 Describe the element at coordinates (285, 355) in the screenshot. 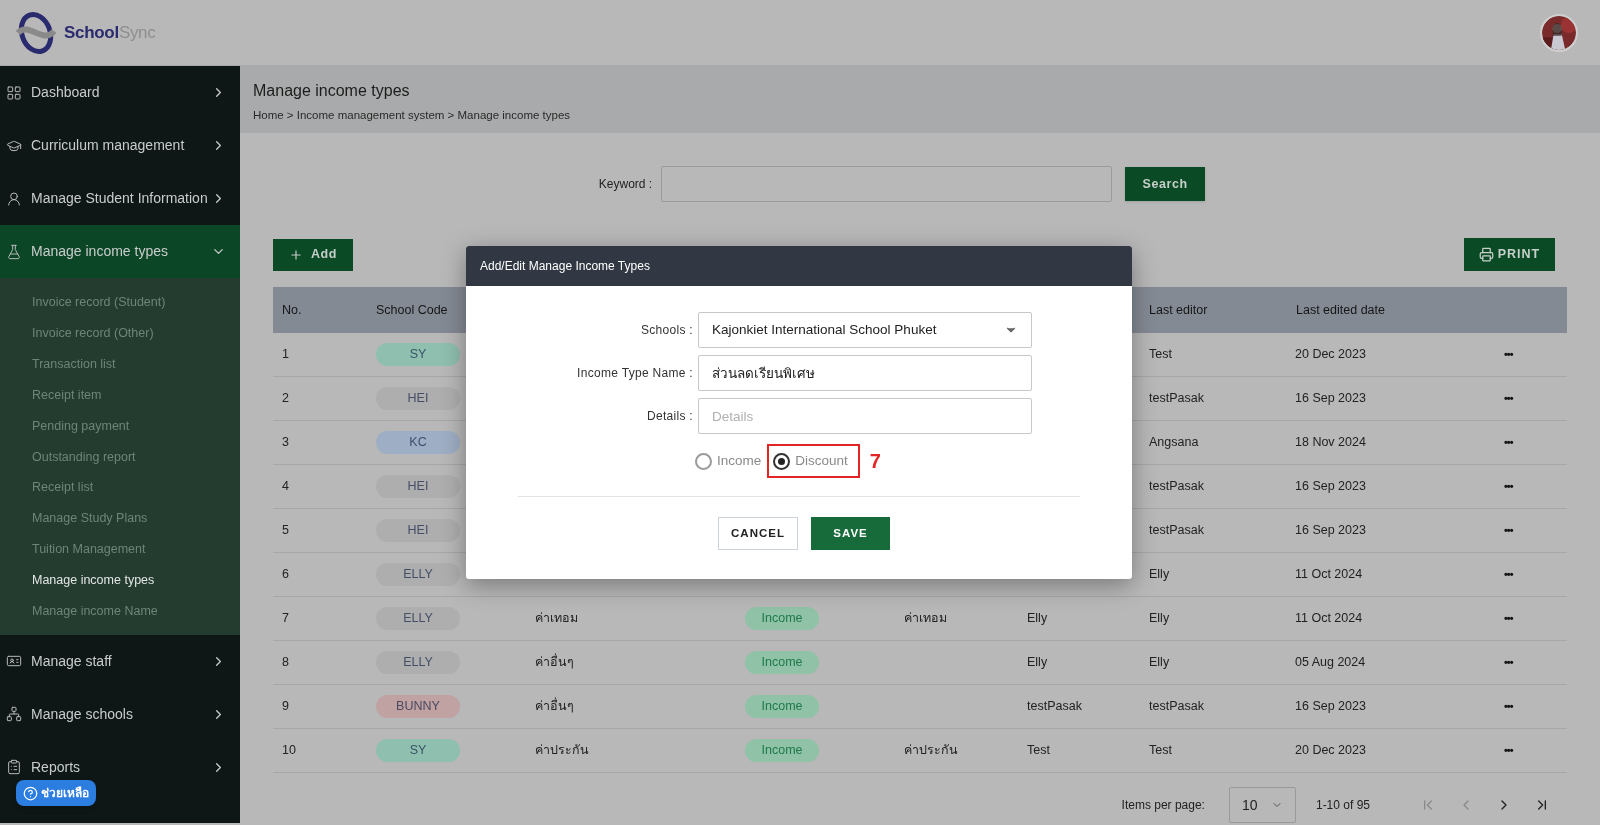

I see `table-cell-text: 1` at that location.